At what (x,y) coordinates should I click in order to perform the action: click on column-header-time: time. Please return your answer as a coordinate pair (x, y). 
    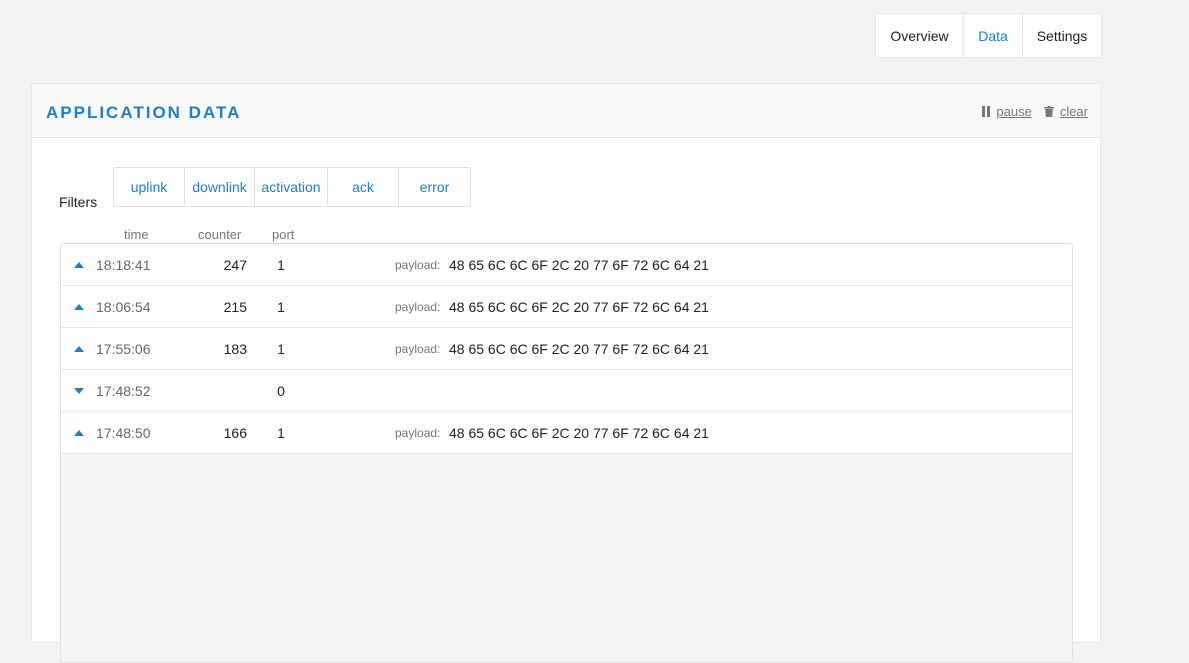
    Looking at the image, I should click on (136, 234).